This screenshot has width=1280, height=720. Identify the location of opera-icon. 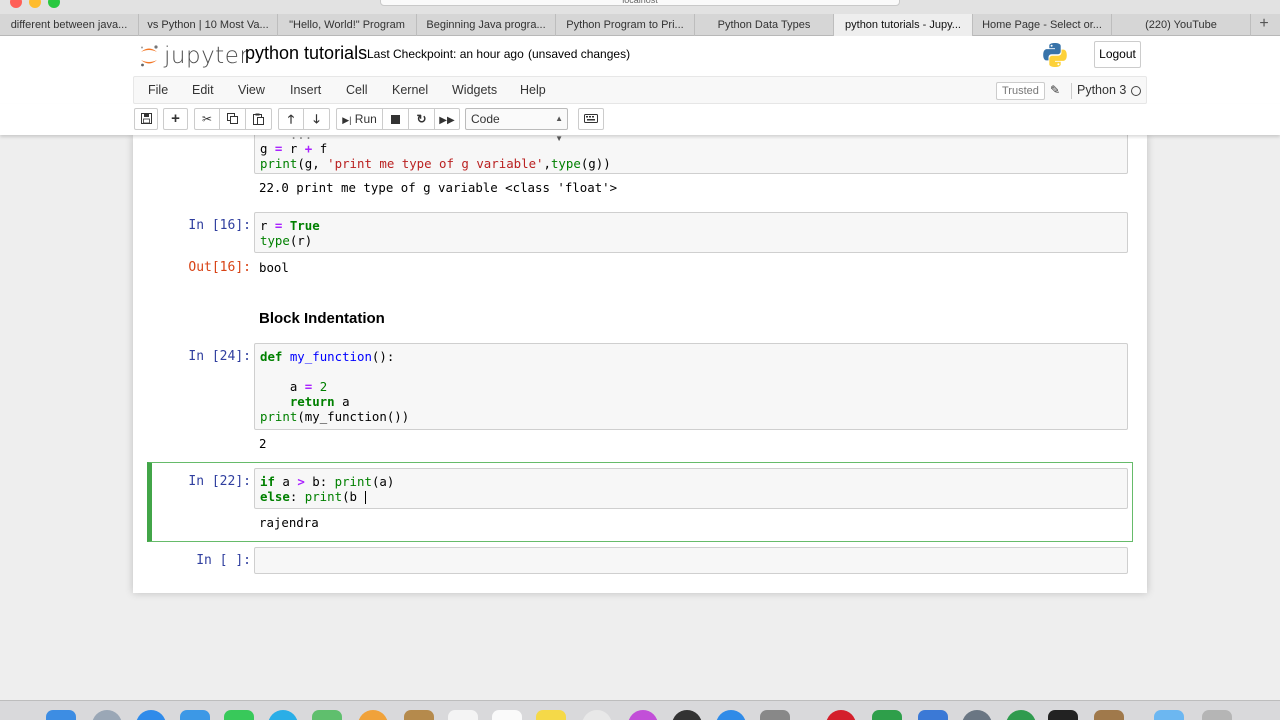
(841, 715).